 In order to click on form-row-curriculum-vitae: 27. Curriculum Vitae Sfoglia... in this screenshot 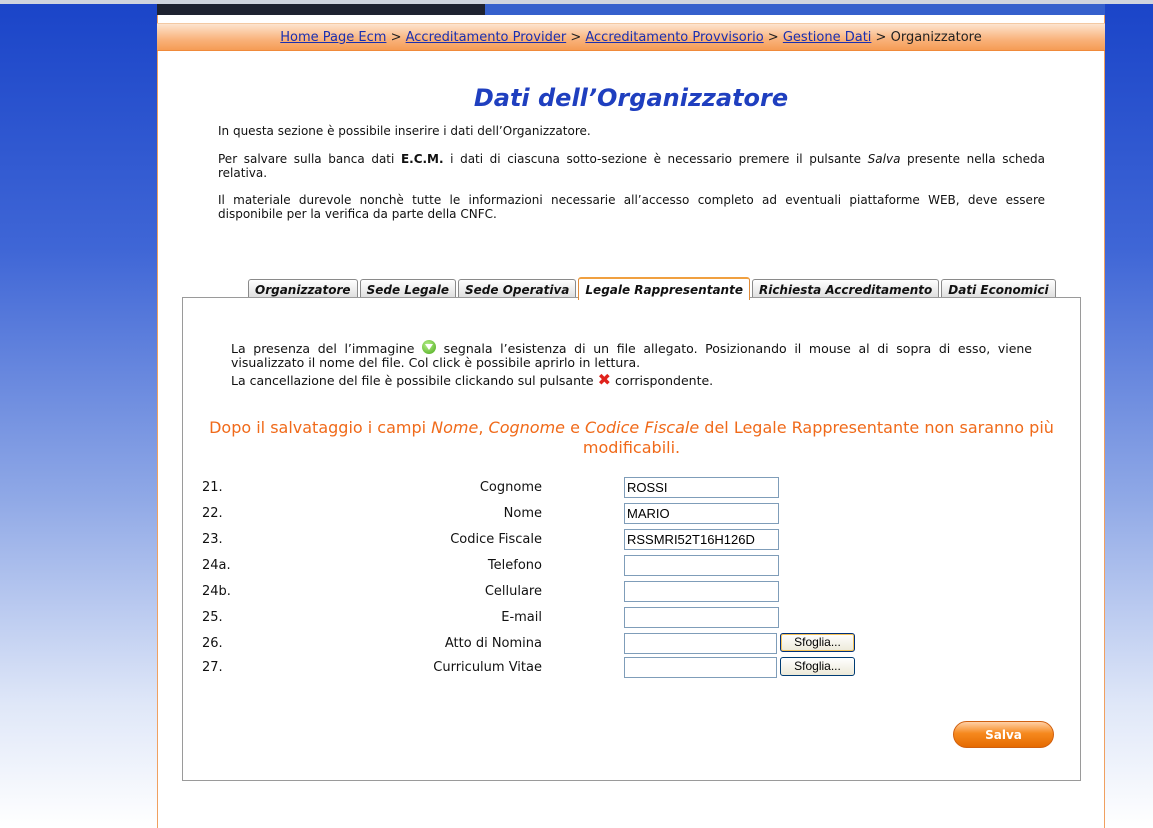, I will do `click(631, 668)`.